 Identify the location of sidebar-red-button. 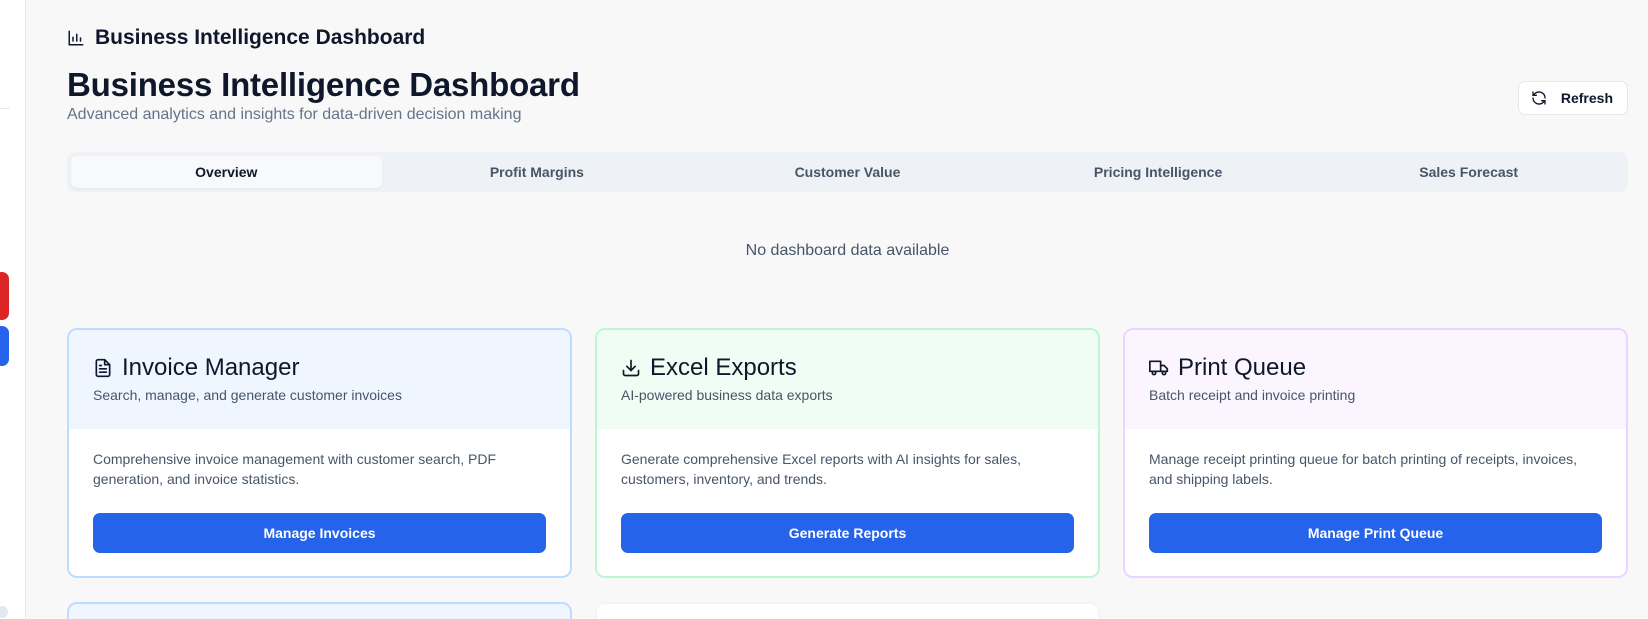
(4, 296).